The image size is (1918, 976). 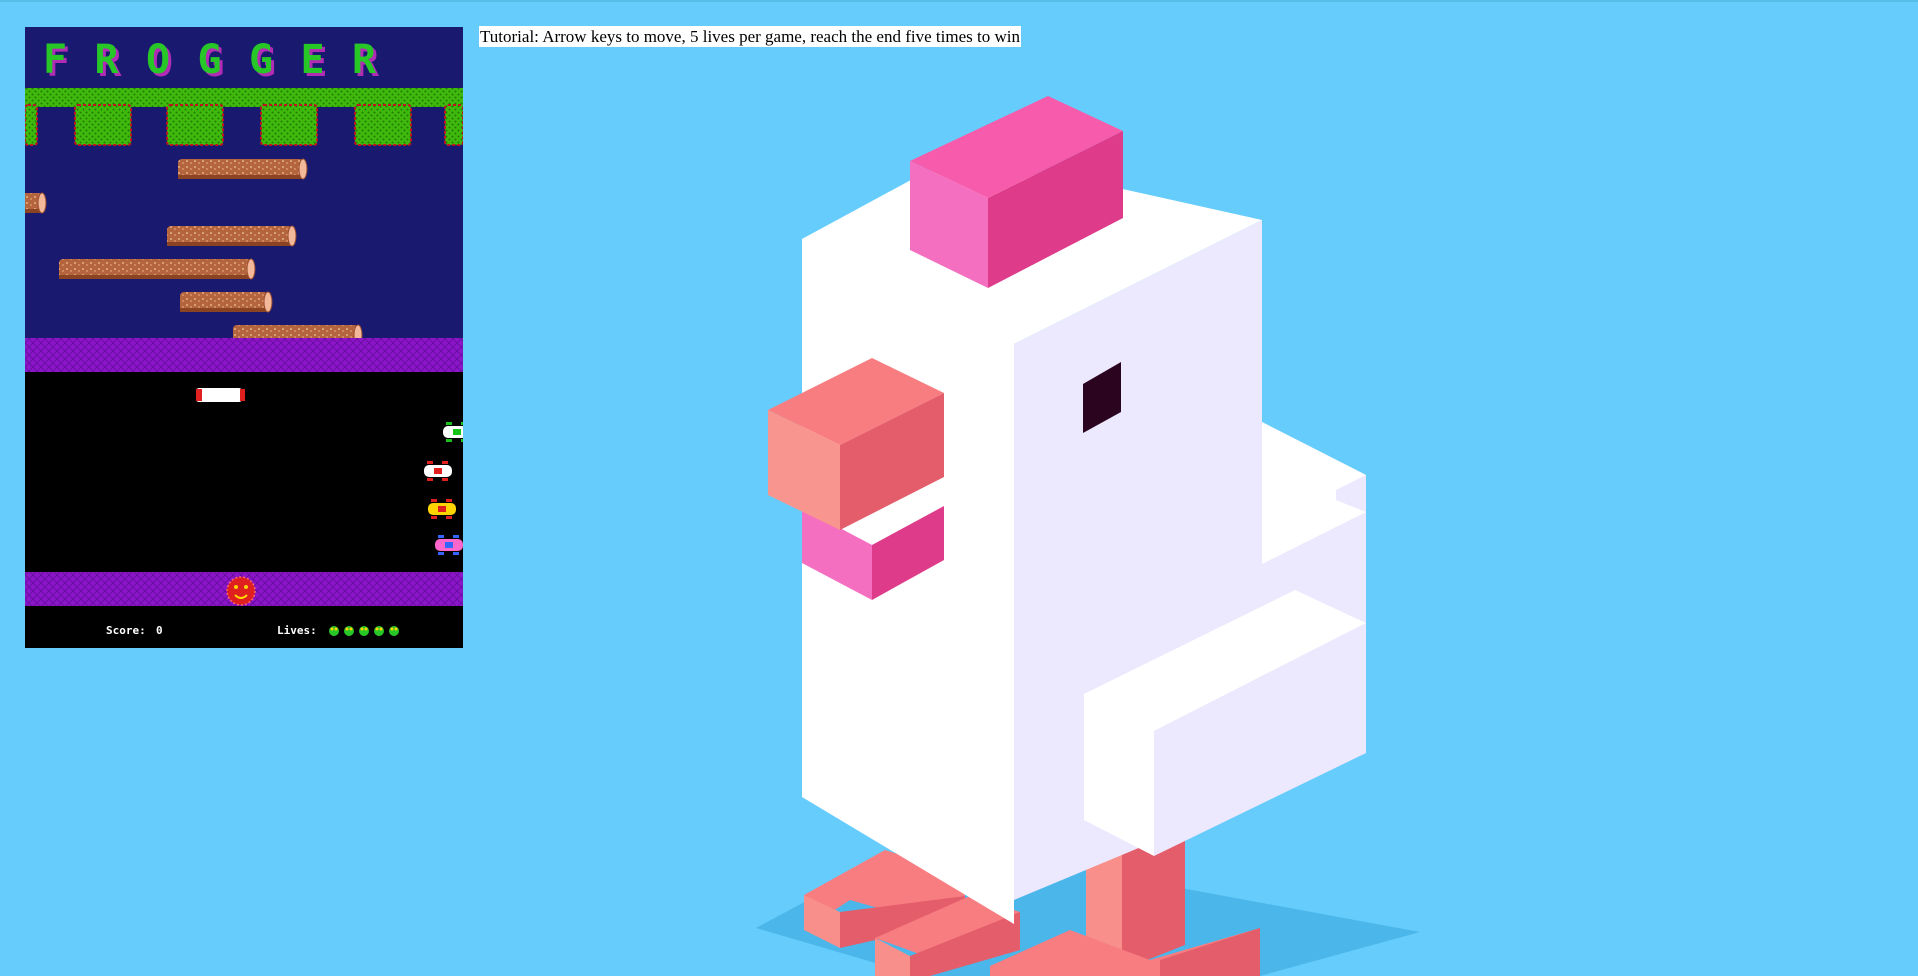 I want to click on title-letter: F, so click(x=55, y=60).